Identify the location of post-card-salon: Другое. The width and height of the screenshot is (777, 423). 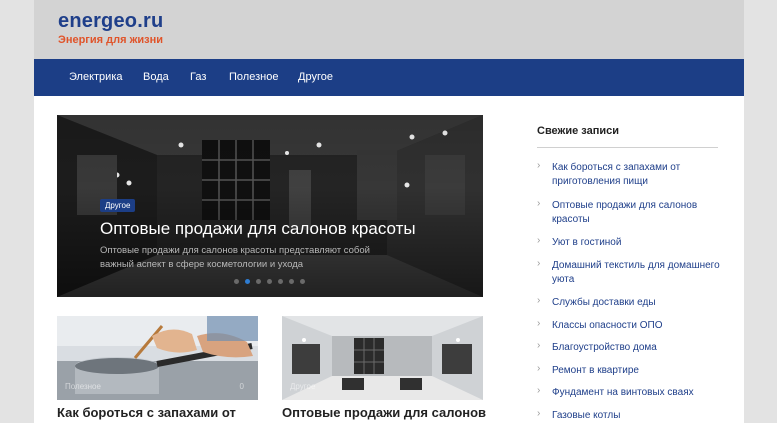
(382, 358).